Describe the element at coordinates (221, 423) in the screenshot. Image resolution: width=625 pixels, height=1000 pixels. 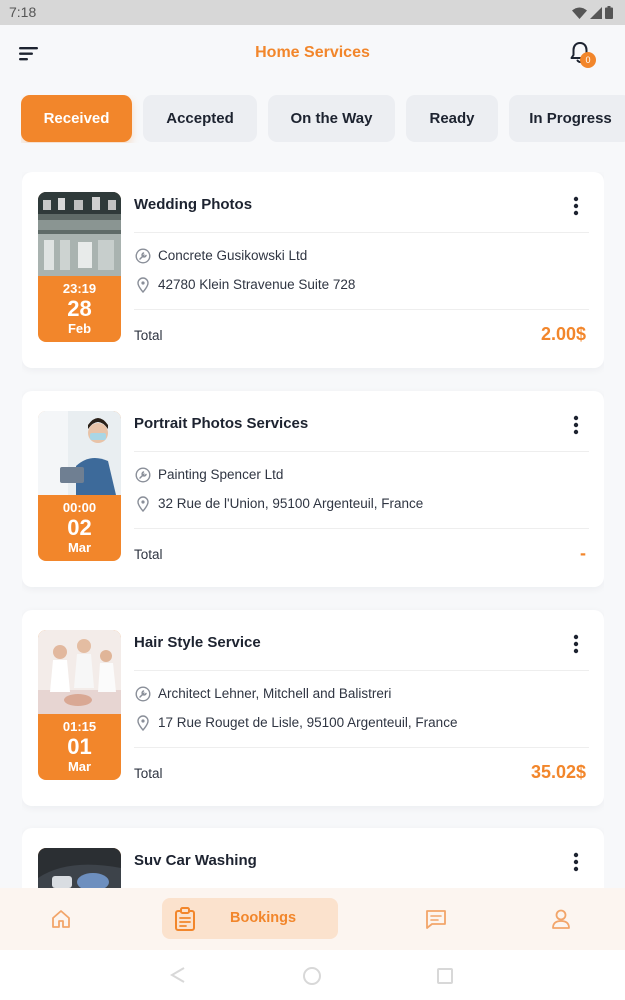
I see `booking-title: Portrait Photos Services` at that location.